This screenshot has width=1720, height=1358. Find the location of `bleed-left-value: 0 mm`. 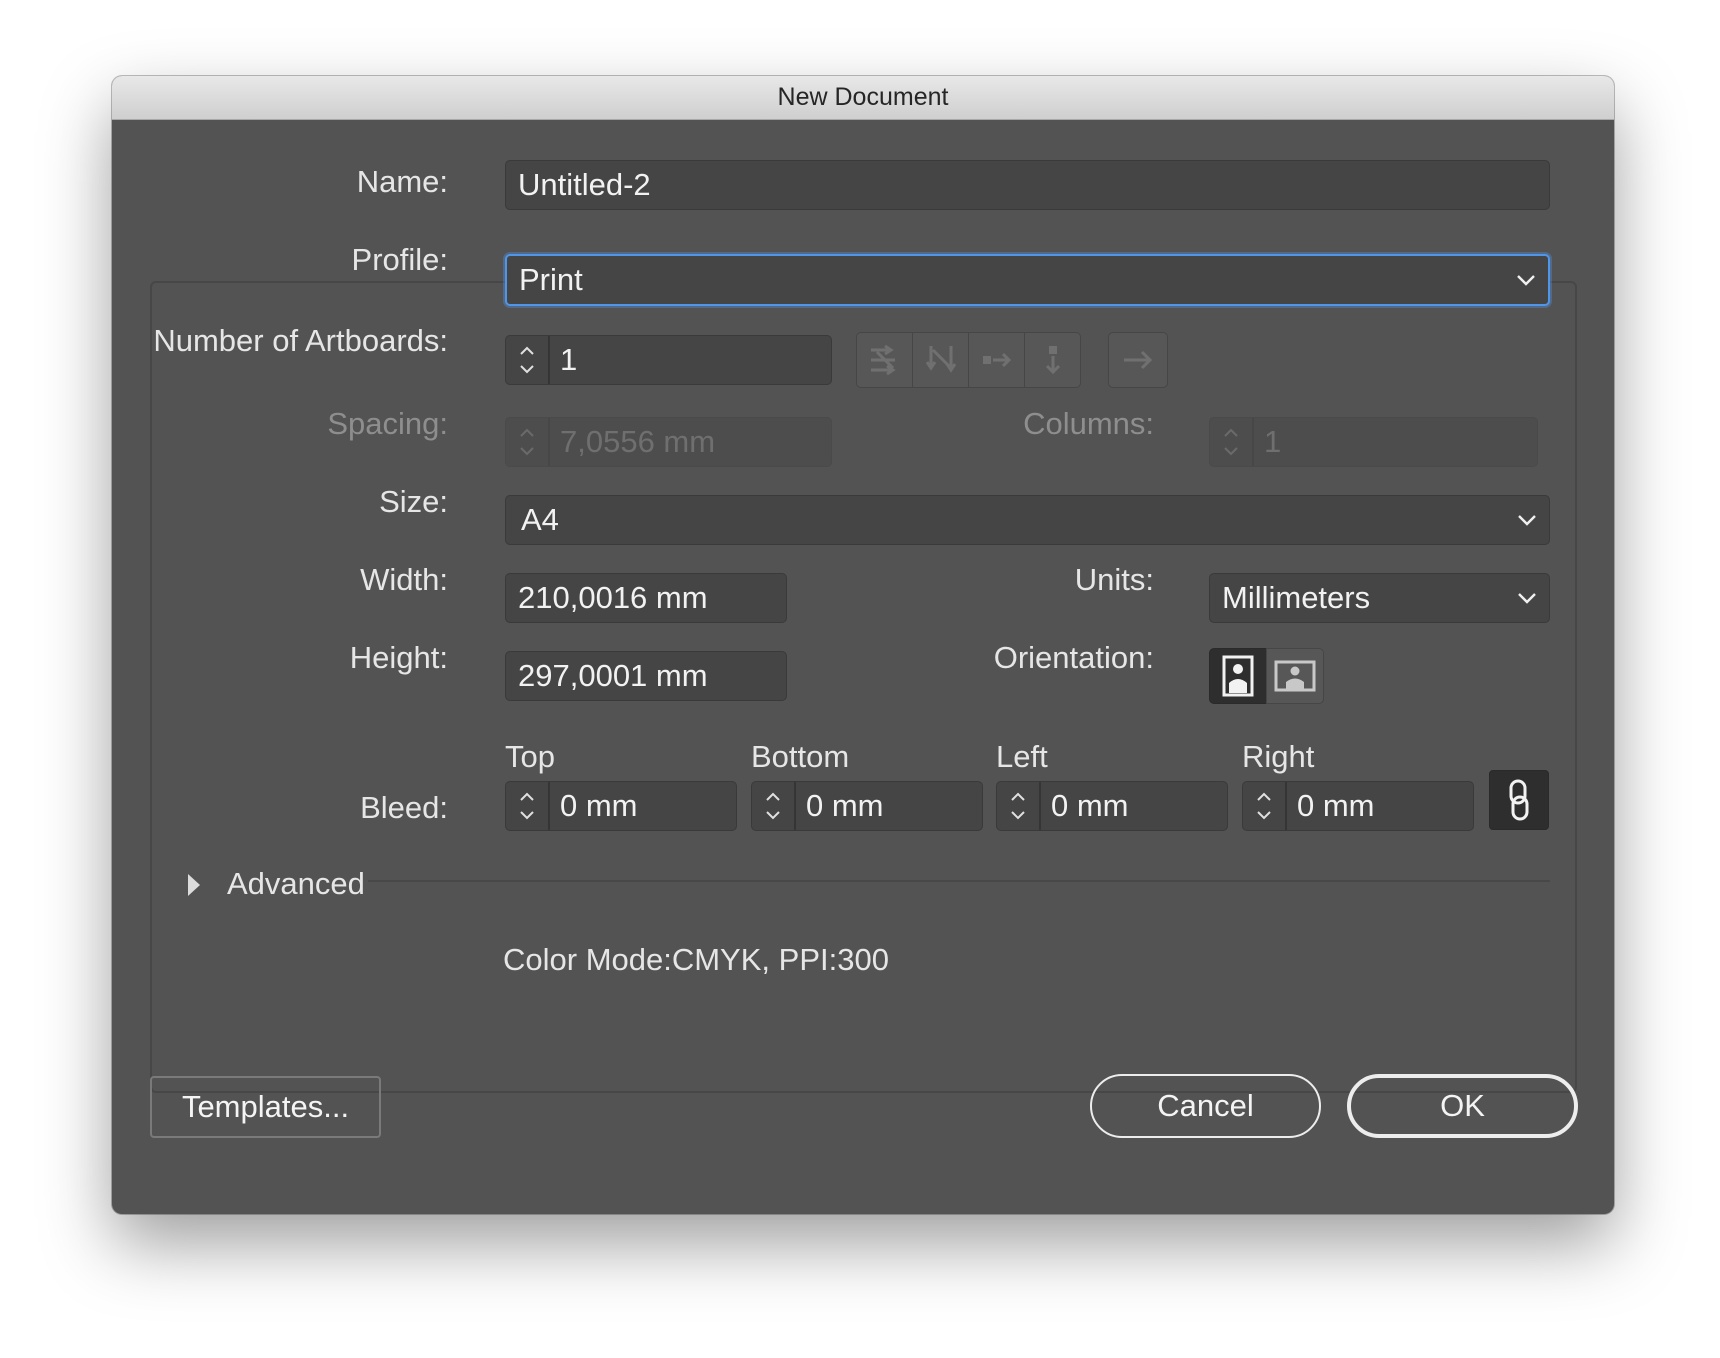

bleed-left-value: 0 mm is located at coordinates (1090, 805).